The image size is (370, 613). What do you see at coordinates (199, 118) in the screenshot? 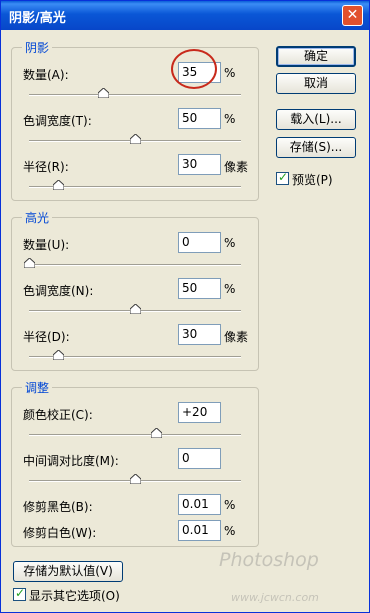
I see `shadows-tonal-width-field: 50` at bounding box center [199, 118].